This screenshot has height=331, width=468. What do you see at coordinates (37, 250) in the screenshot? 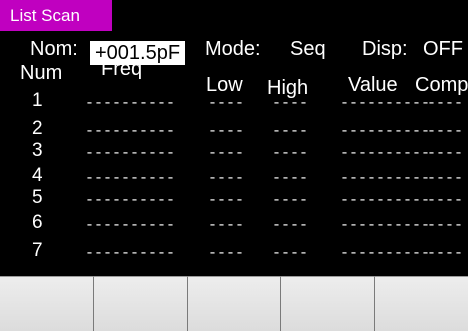
I see `row-num: 7` at bounding box center [37, 250].